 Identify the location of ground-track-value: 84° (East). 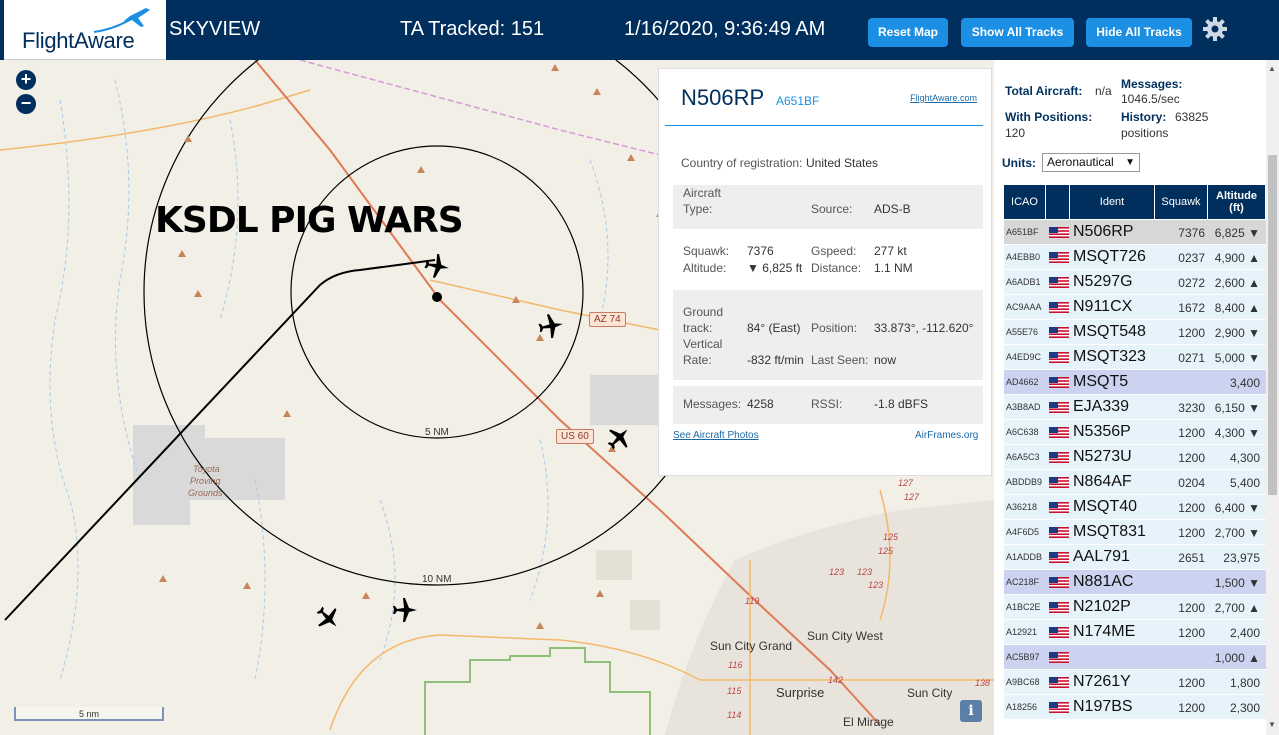
(774, 328).